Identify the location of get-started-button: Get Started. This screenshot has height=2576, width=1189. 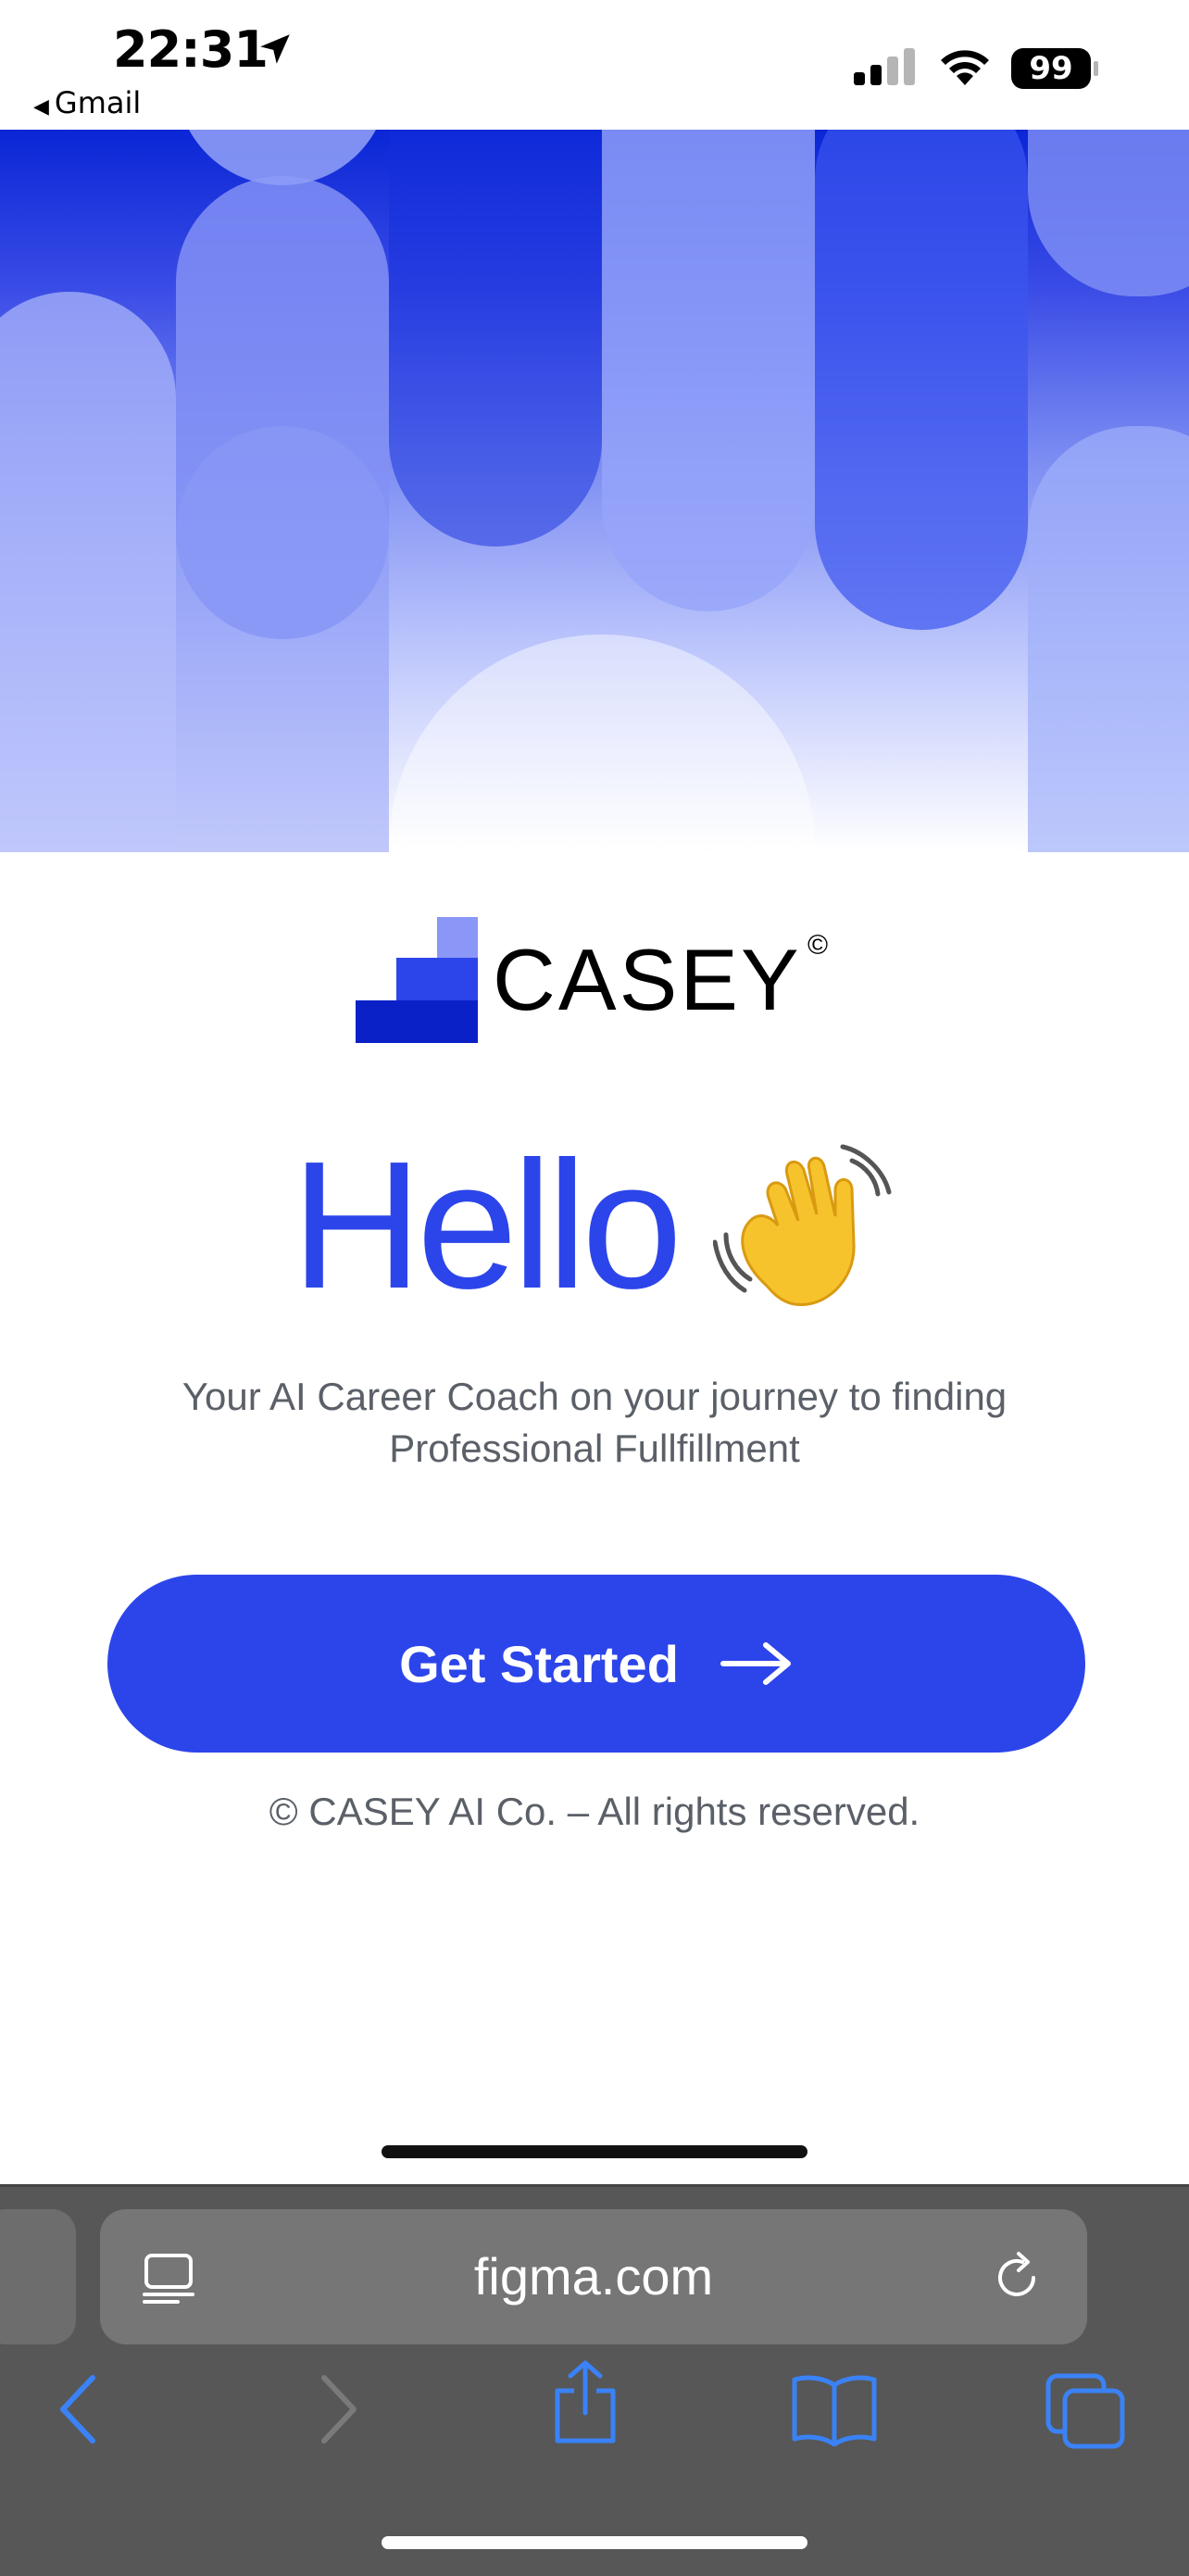
(596, 1664).